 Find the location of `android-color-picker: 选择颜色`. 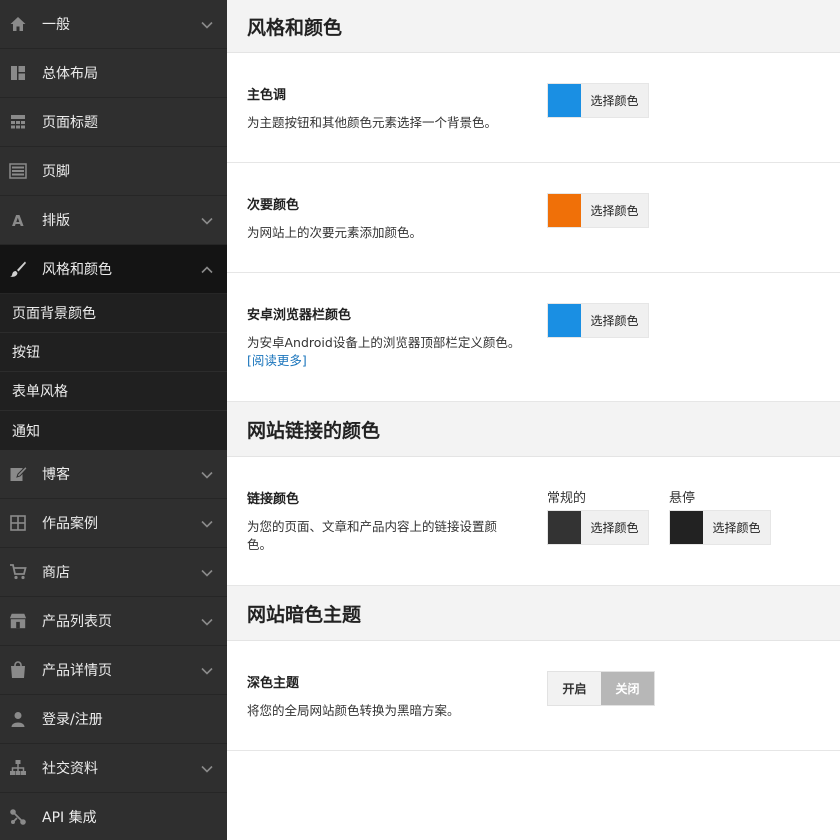

android-color-picker: 选择颜色 is located at coordinates (598, 320).